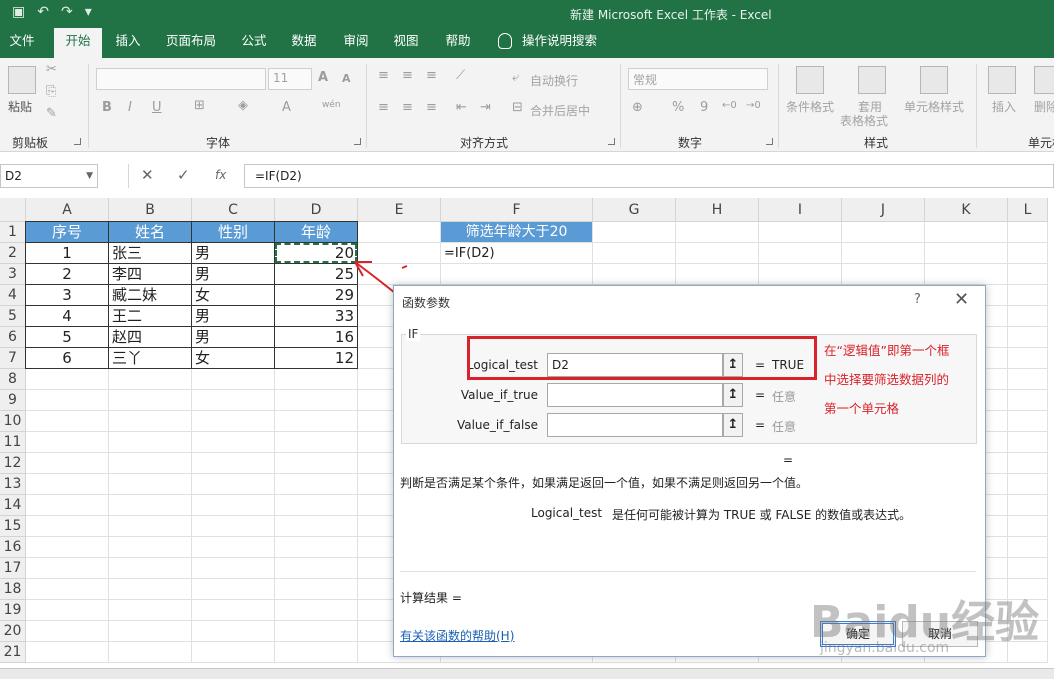 This screenshot has height=679, width=1054. I want to click on collapse-dialog-icon: ↥, so click(733, 425).